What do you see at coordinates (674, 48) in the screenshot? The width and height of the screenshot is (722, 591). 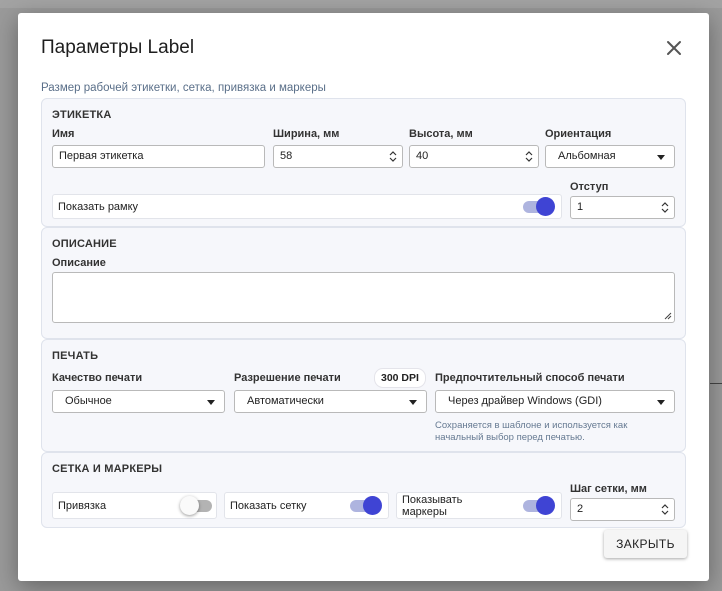 I see `close-icon` at bounding box center [674, 48].